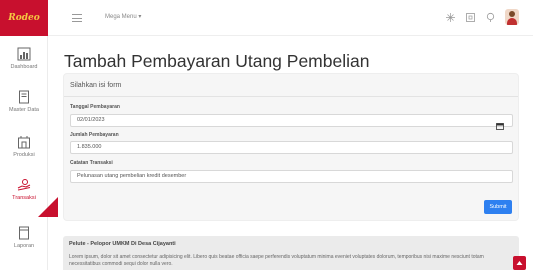  I want to click on page-title: Tambah Pembayaran Utang Pembelian, so click(217, 61).